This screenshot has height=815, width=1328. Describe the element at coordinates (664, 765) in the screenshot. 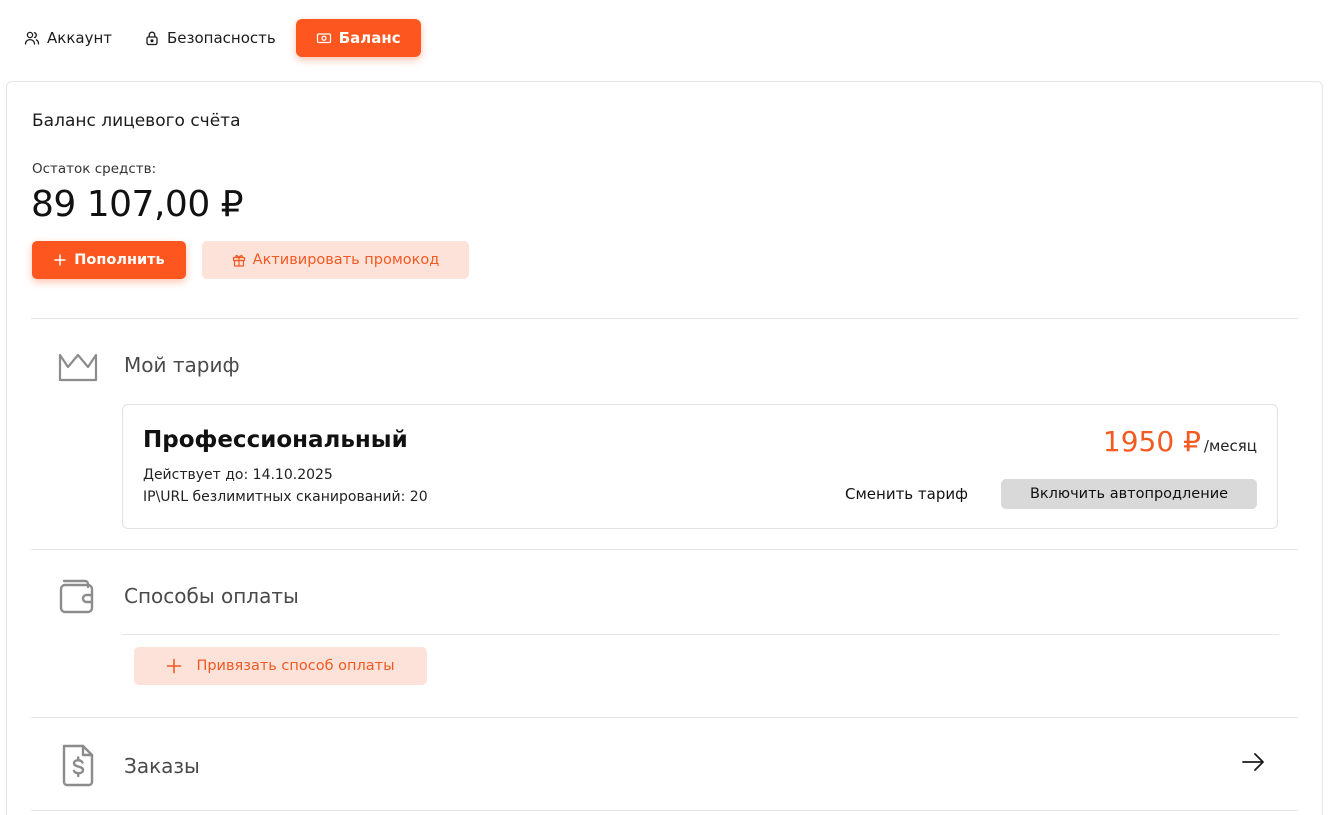

I see `orders-row: Заказы` at that location.